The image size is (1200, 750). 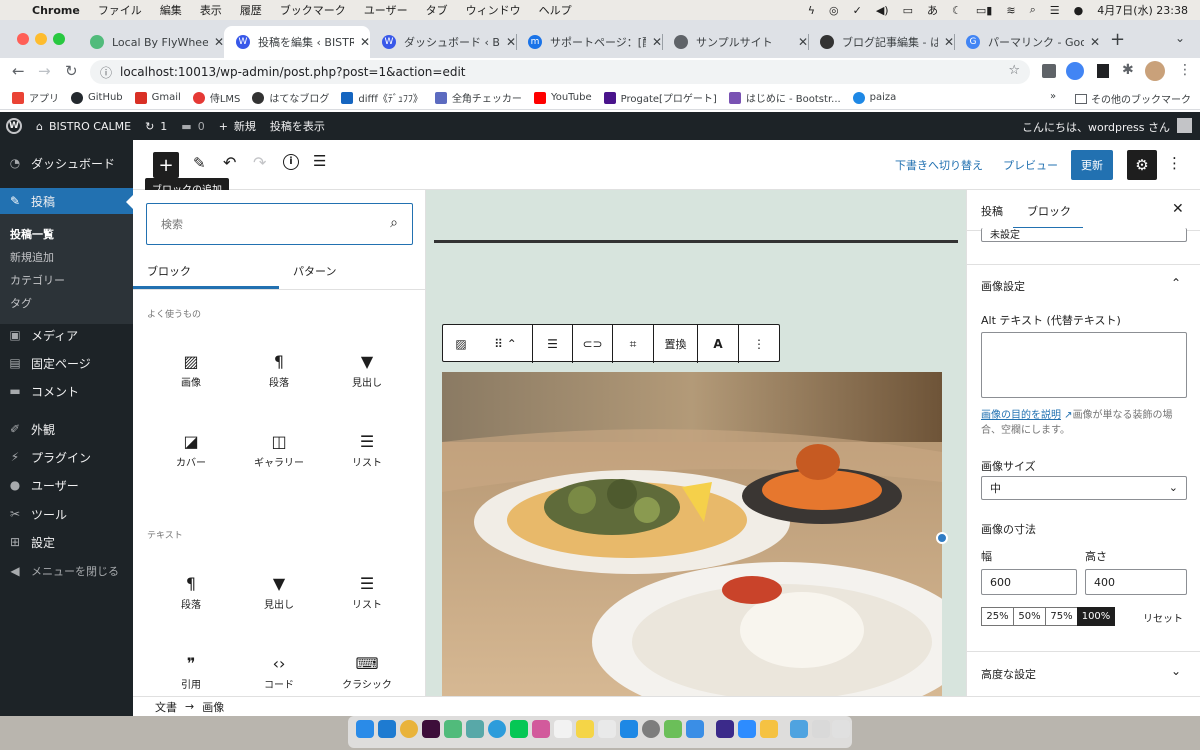 What do you see at coordinates (1096, 127) in the screenshot?
I see `admin-greeting: こんにちは、wordpress さん` at bounding box center [1096, 127].